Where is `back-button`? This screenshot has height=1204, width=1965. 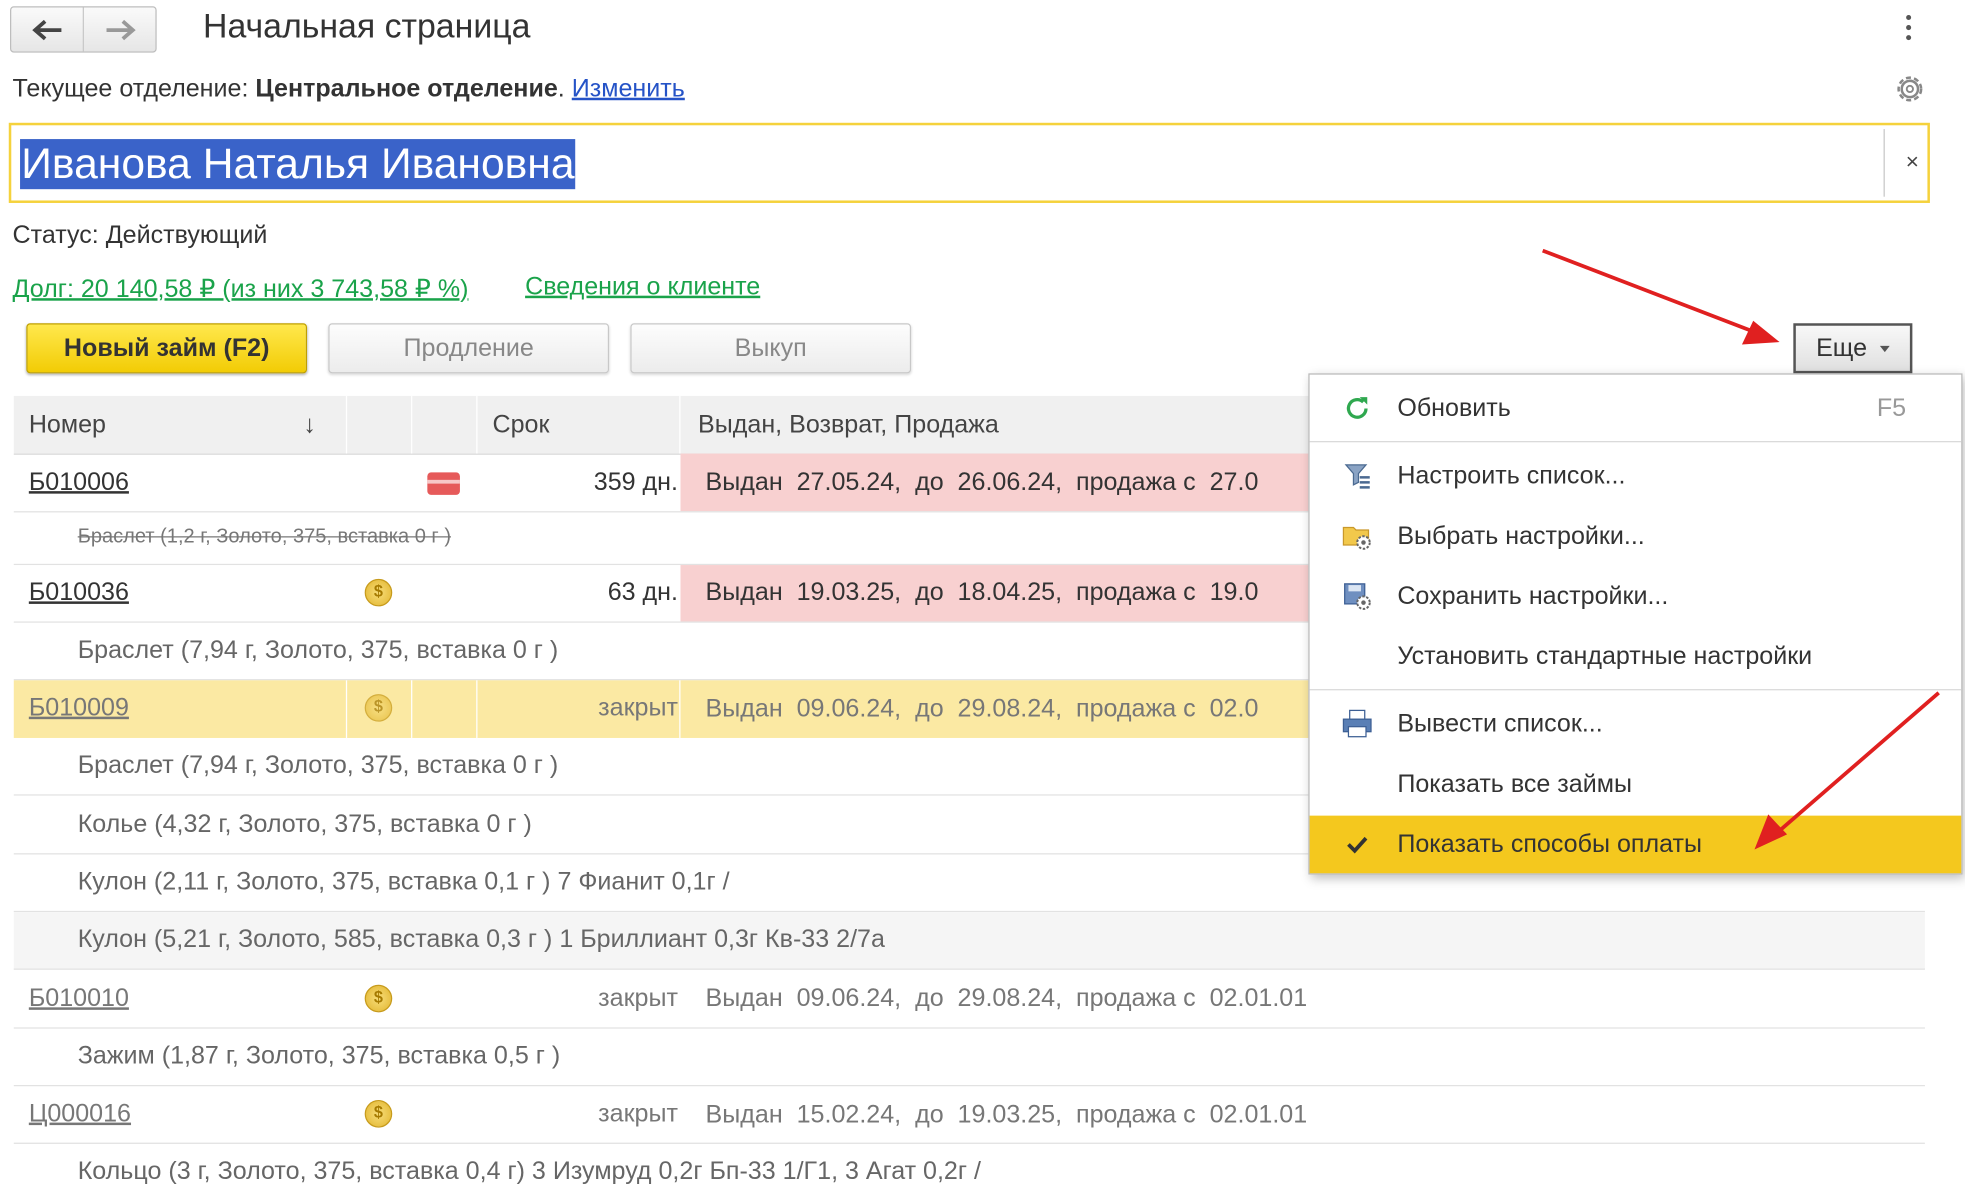 back-button is located at coordinates (46, 30).